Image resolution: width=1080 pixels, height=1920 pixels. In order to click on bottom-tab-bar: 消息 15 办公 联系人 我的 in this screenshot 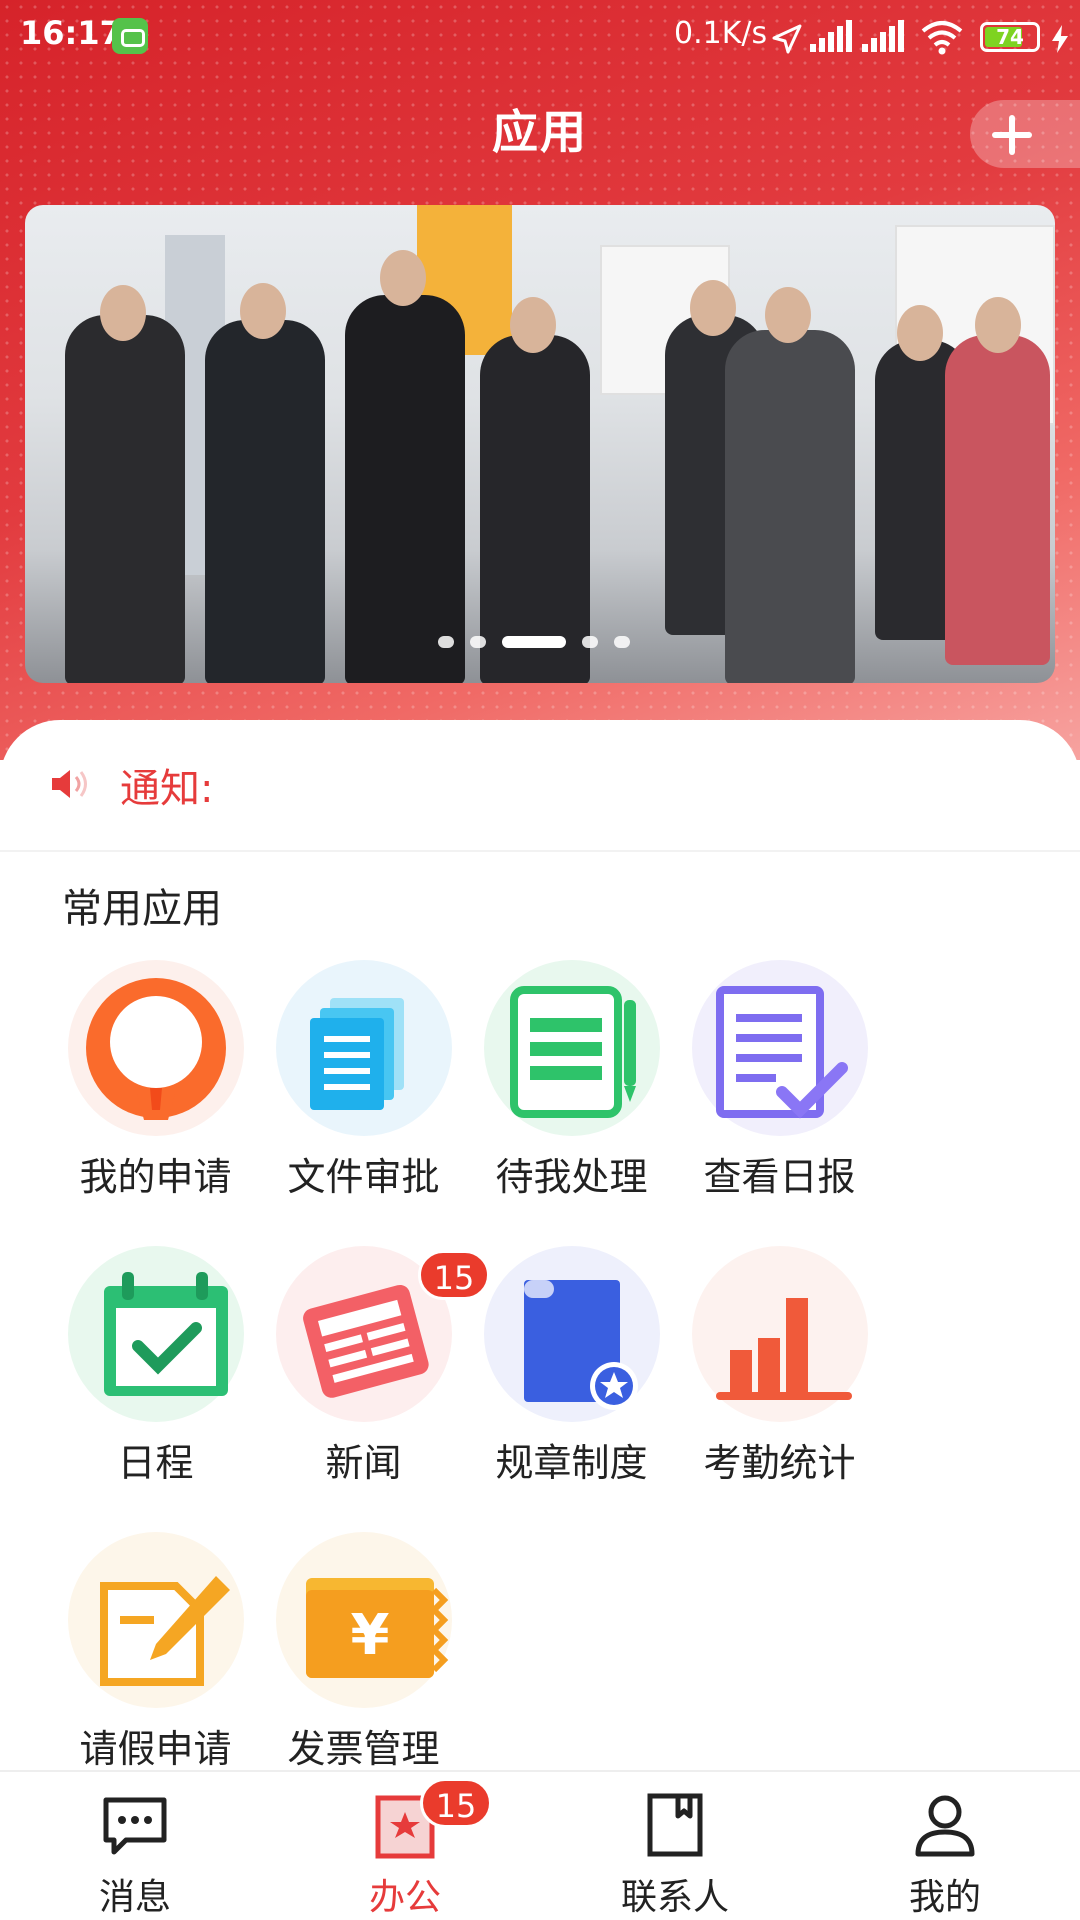, I will do `click(540, 1845)`.